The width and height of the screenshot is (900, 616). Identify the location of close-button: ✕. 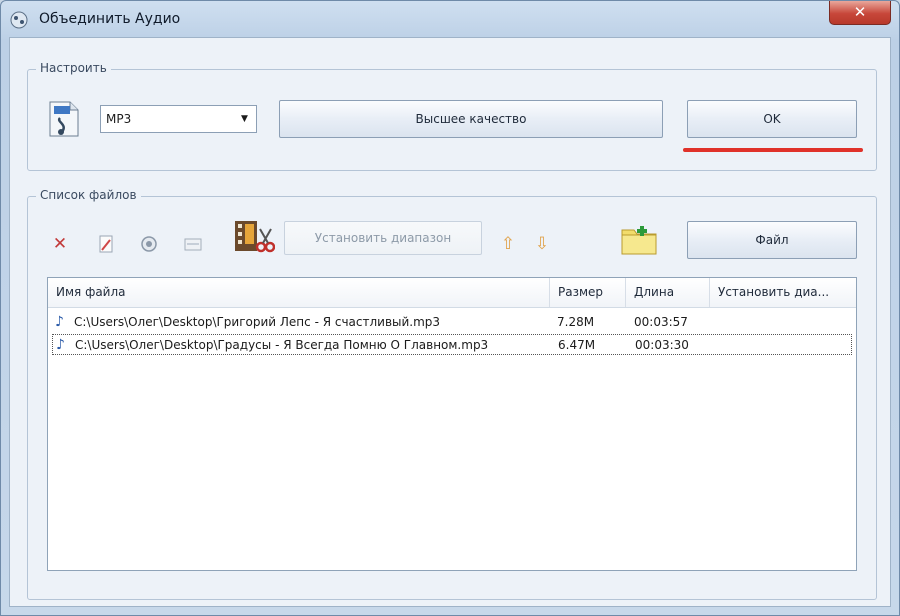
(860, 13).